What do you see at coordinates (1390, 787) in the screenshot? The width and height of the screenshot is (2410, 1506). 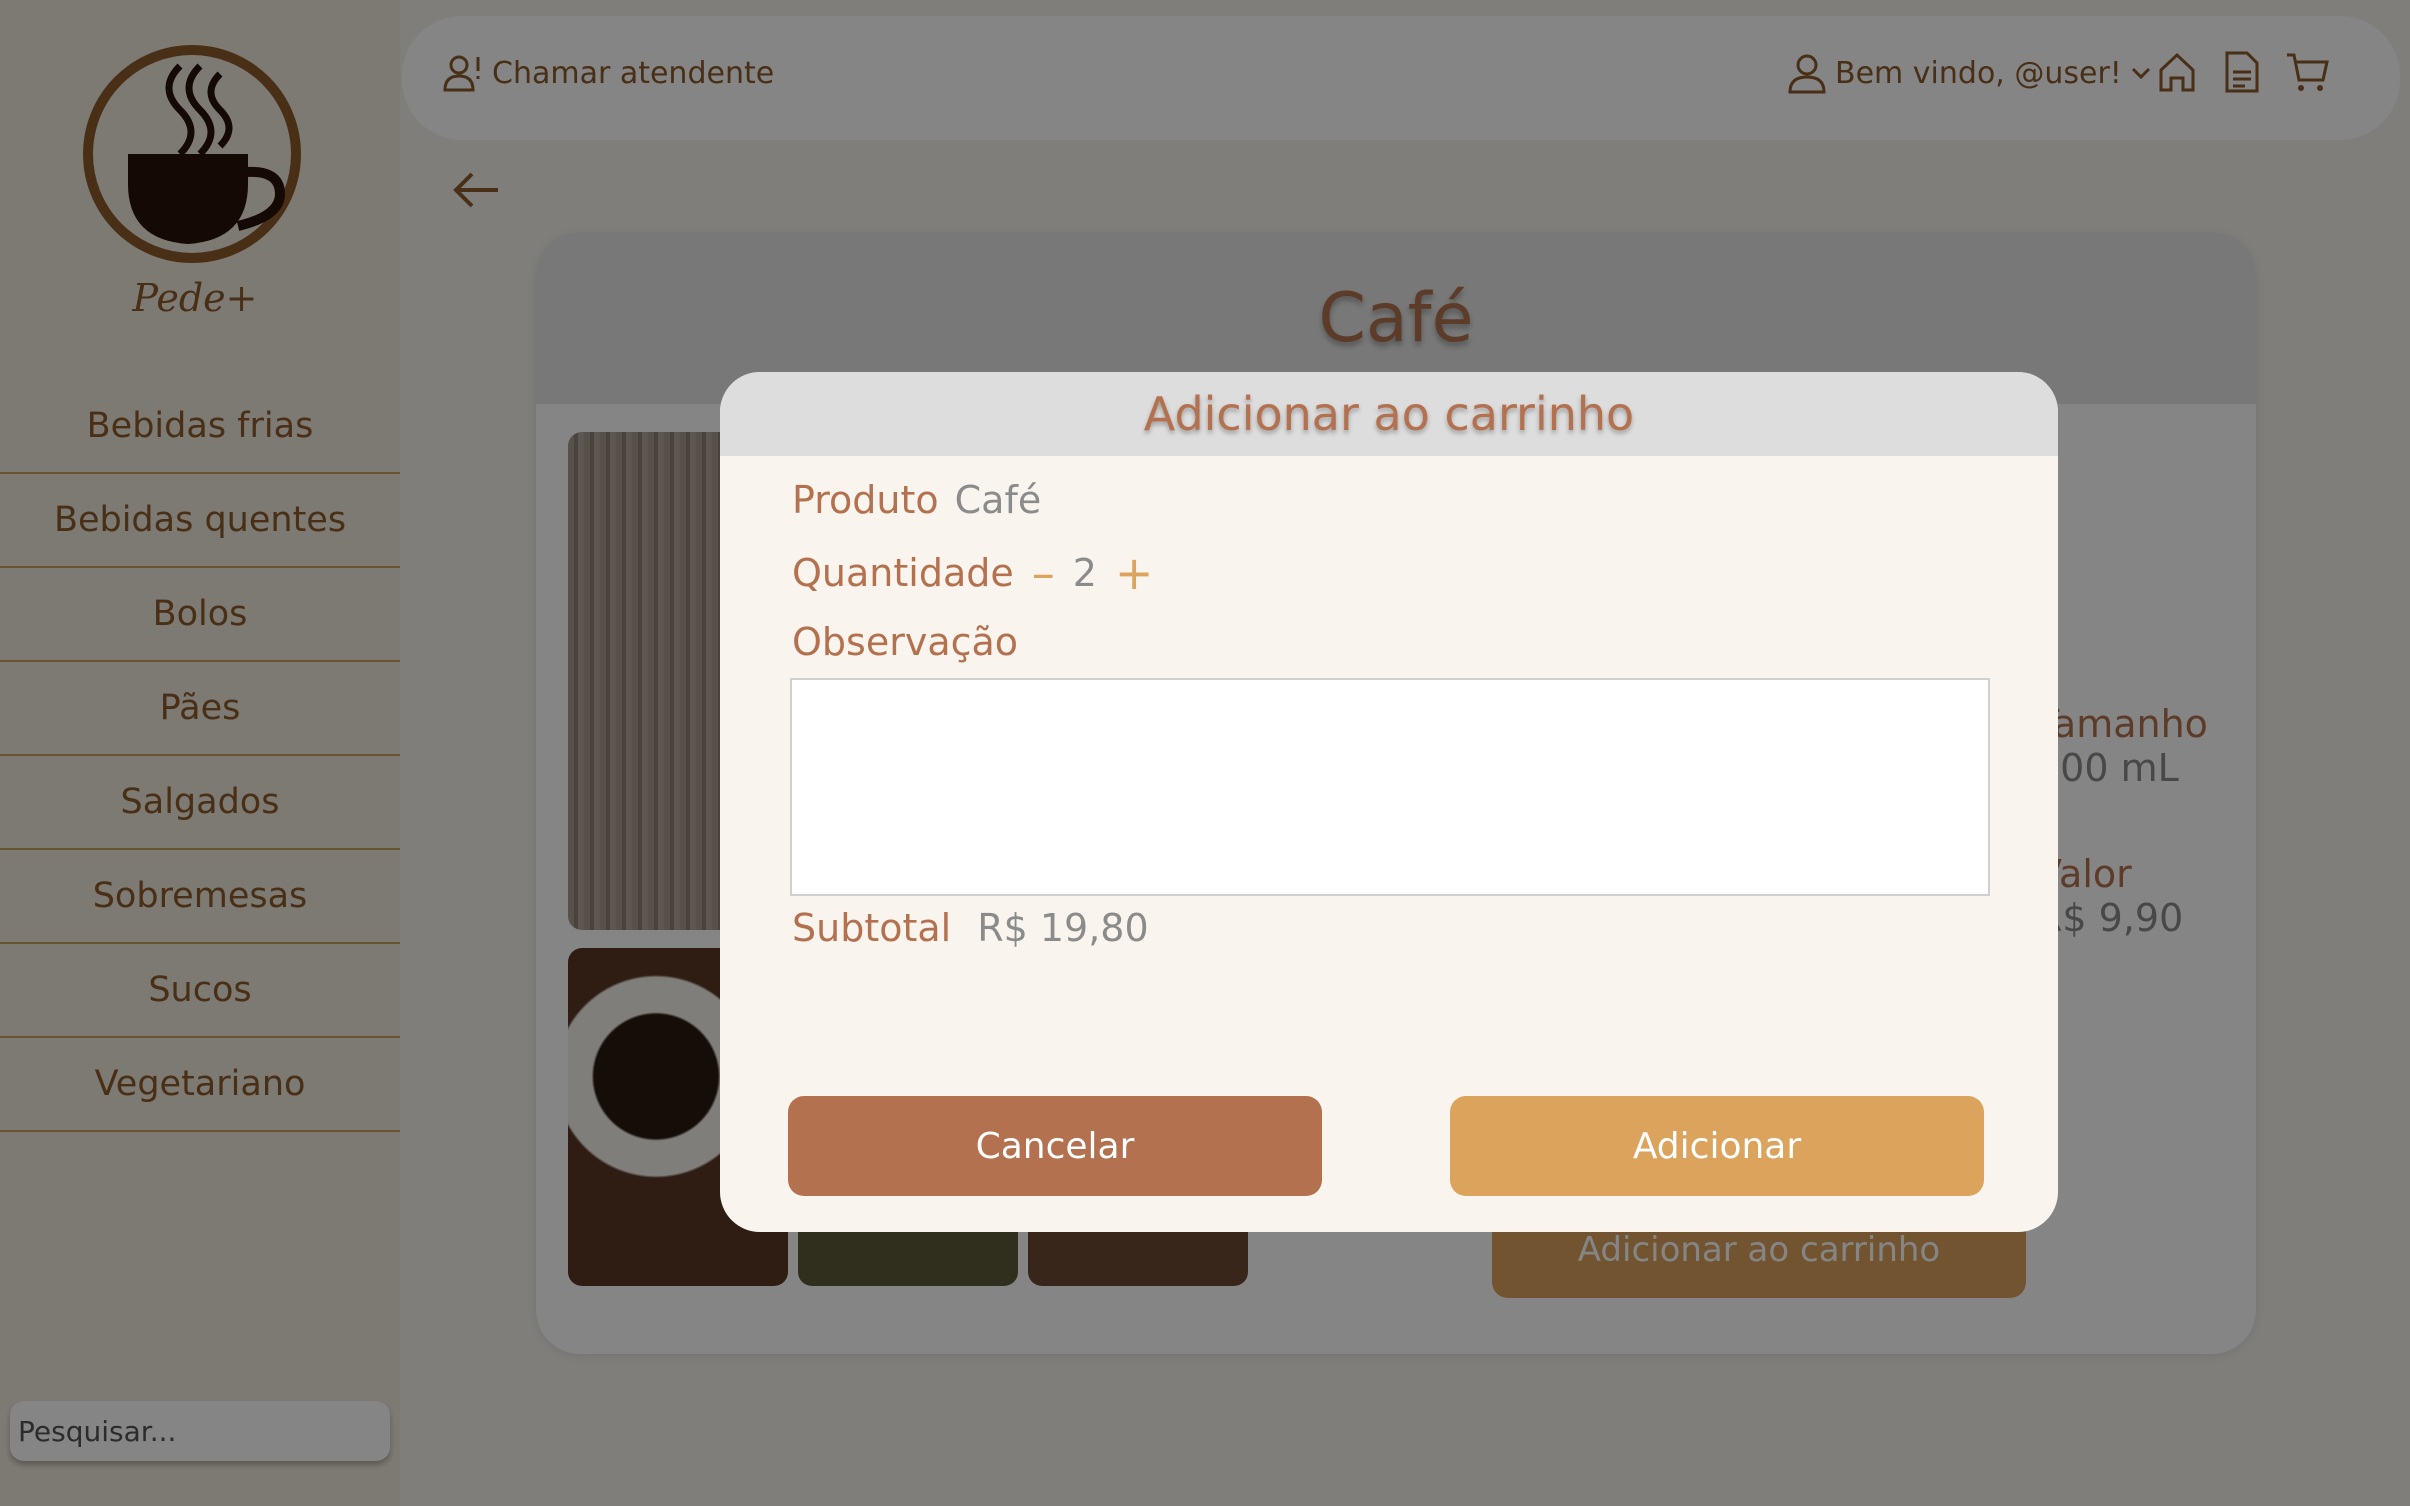 I see `observation-textarea` at bounding box center [1390, 787].